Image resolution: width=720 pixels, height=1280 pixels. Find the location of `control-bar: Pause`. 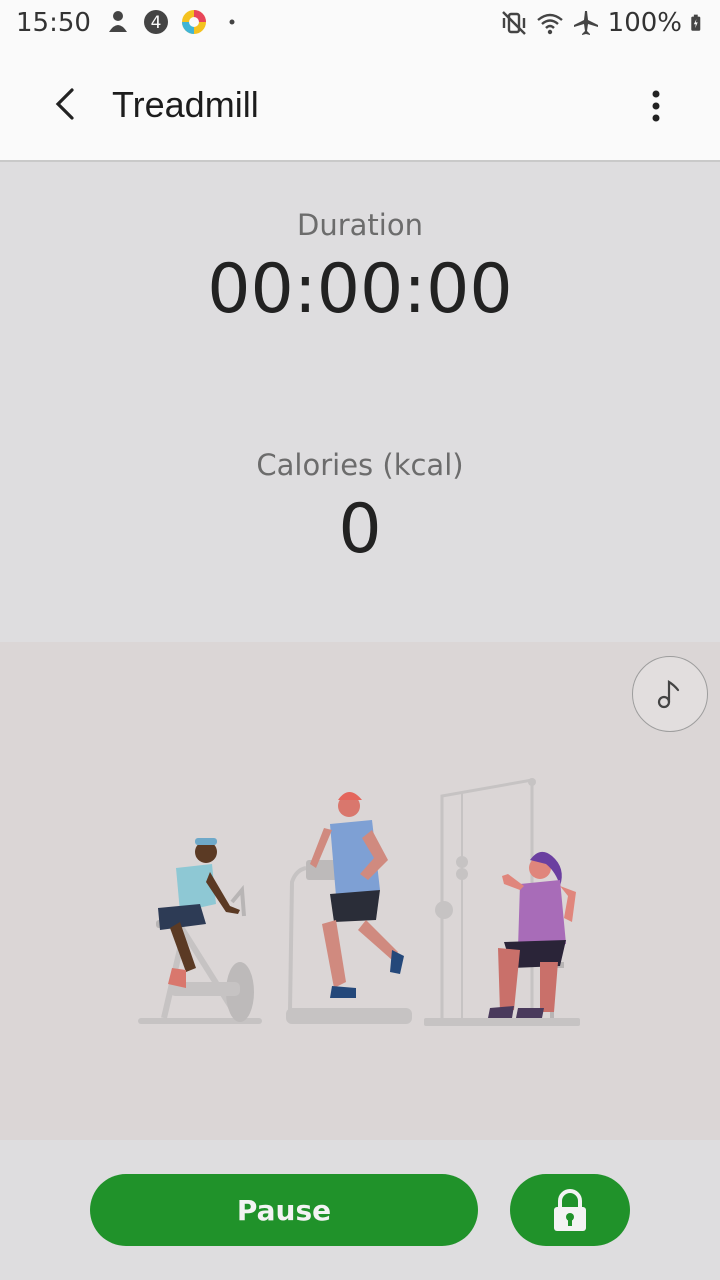

control-bar: Pause is located at coordinates (360, 1210).